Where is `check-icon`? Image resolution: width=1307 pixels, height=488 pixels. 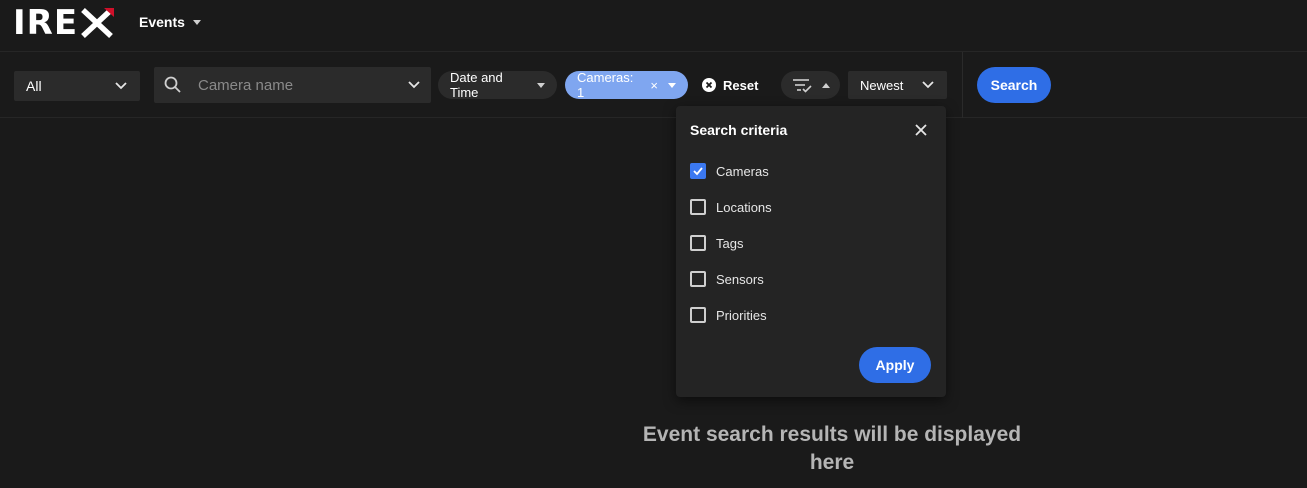 check-icon is located at coordinates (698, 171).